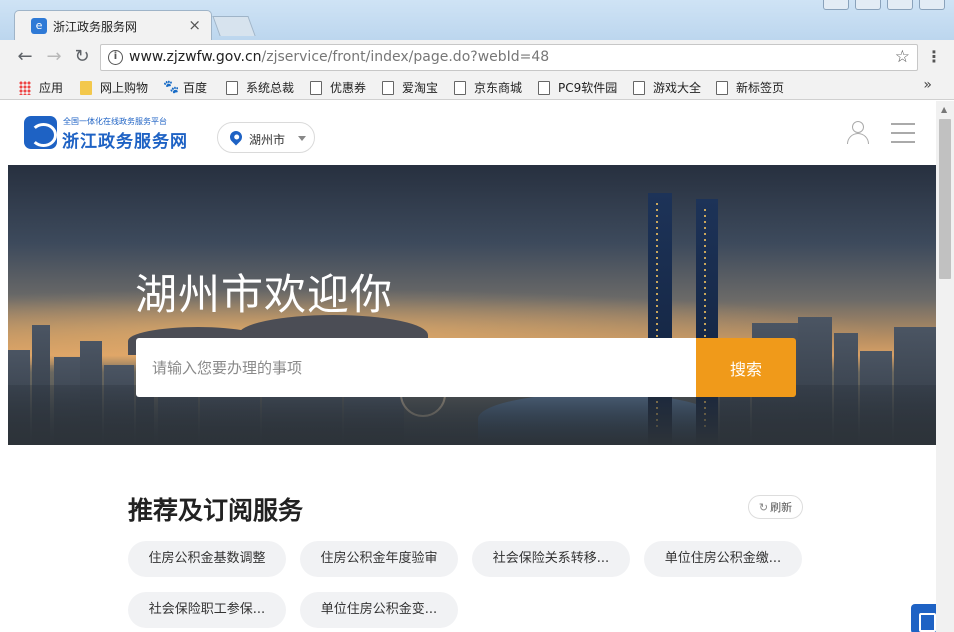 The width and height of the screenshot is (954, 632). Describe the element at coordinates (746, 367) in the screenshot. I see `search-button: 搜索` at that location.